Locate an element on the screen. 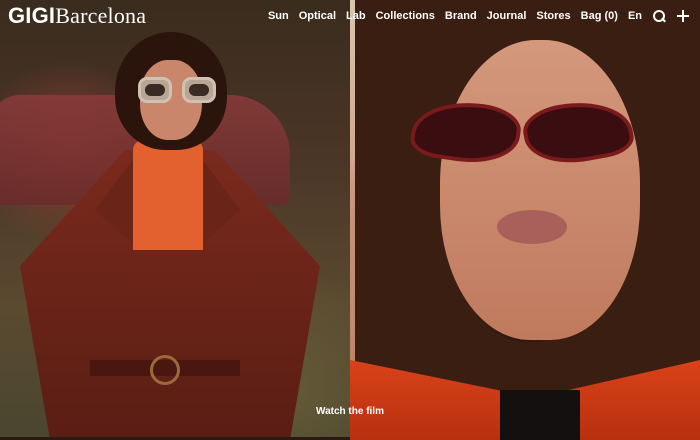  nav-item-brand: Brand is located at coordinates (461, 16).